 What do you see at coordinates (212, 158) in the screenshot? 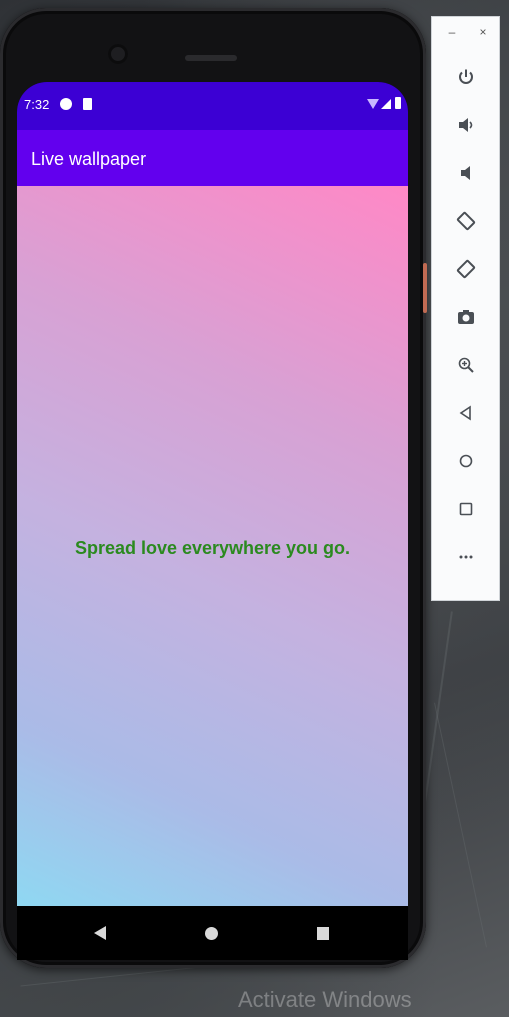
I see `app-bar: Live wallpaper` at bounding box center [212, 158].